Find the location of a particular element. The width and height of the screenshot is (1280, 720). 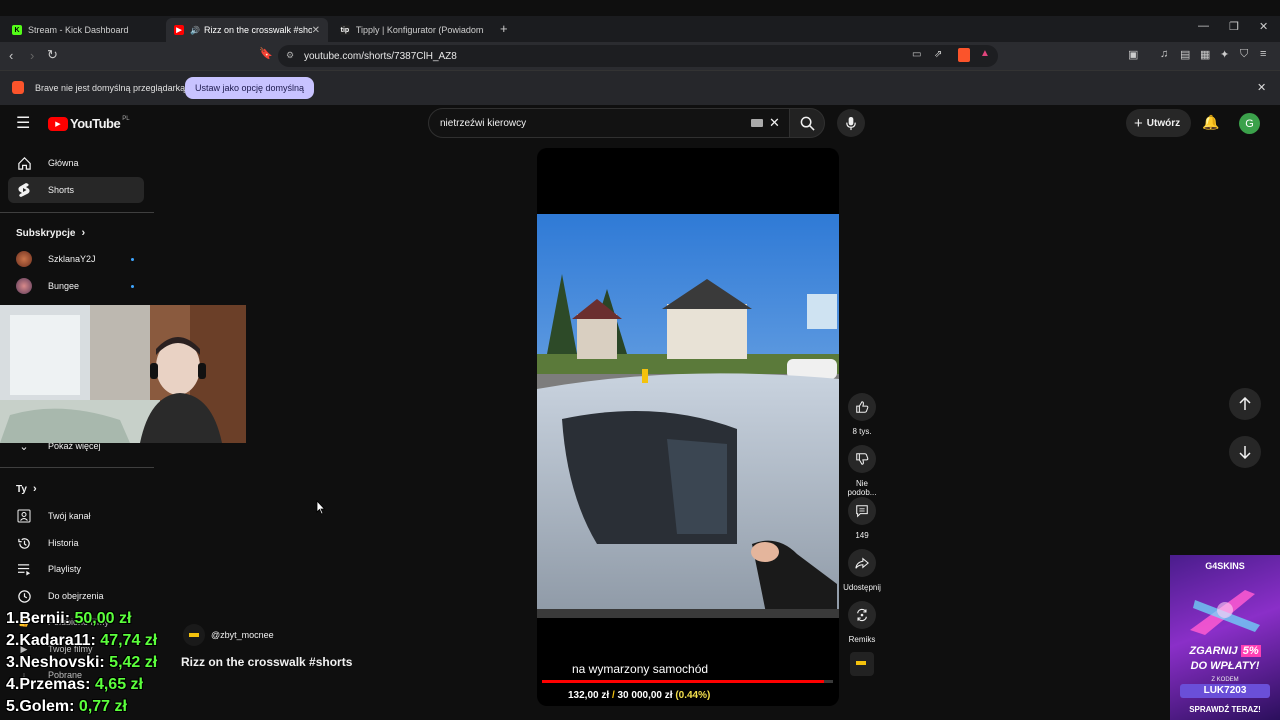

donation-rank: 3. is located at coordinates (13, 662).